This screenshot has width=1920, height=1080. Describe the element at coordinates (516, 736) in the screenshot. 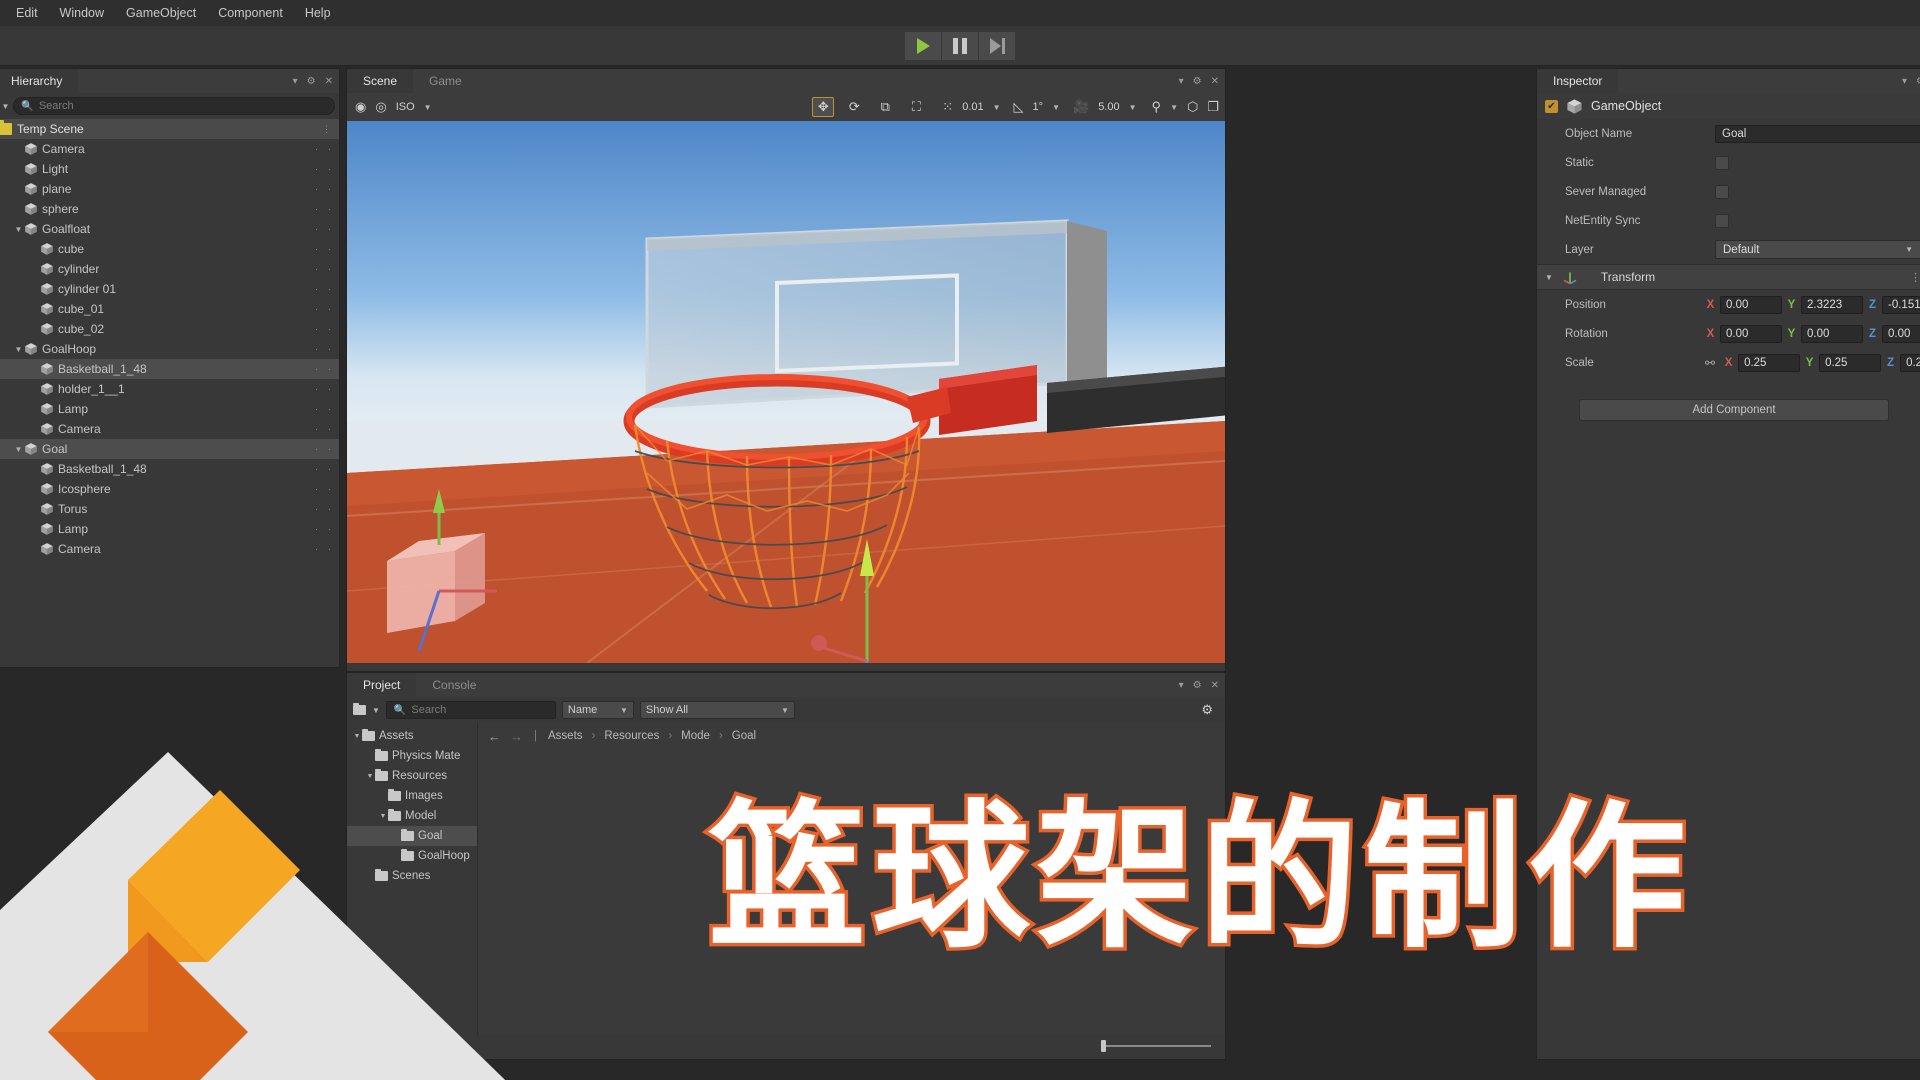

I see `nav-forward-icon: →` at that location.